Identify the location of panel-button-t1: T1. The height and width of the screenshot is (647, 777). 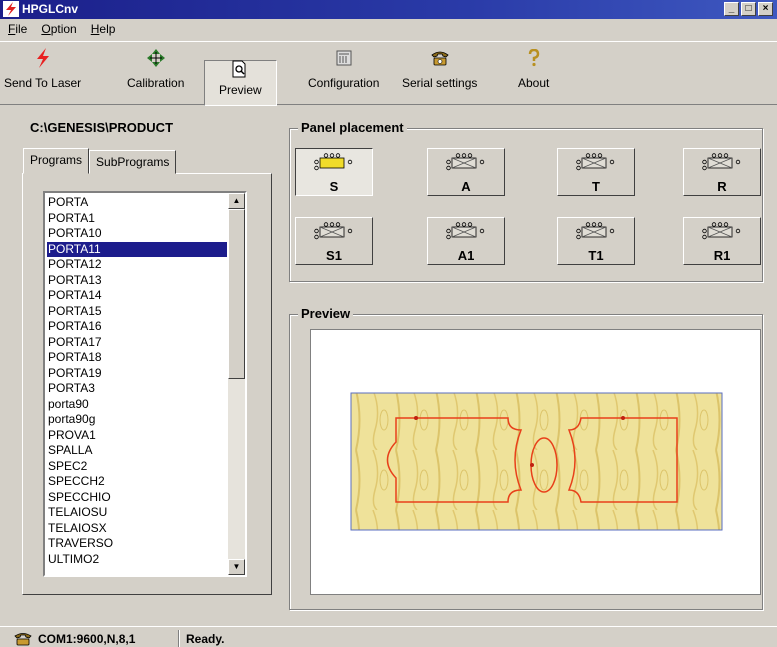
(596, 241).